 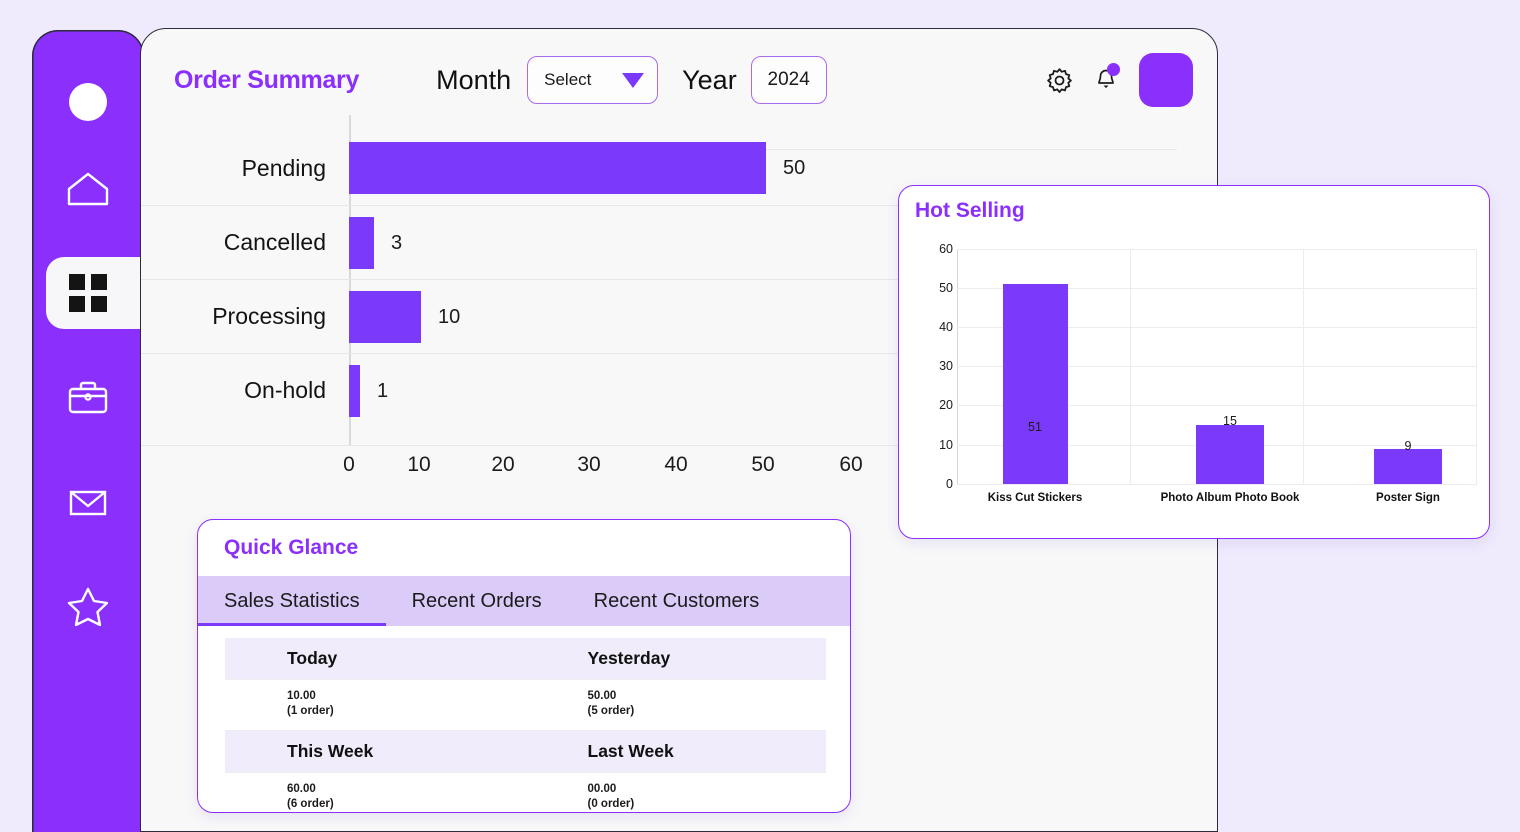 I want to click on grid-icon, so click(x=88, y=293).